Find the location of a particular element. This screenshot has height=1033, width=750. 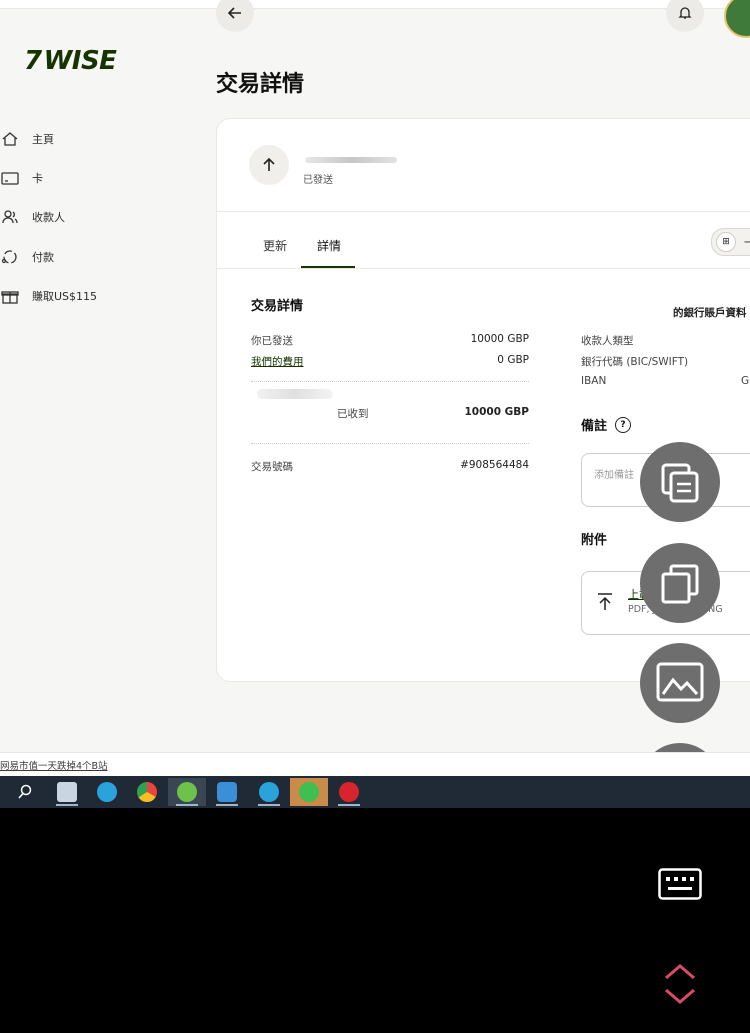

back-button is located at coordinates (235, 16).